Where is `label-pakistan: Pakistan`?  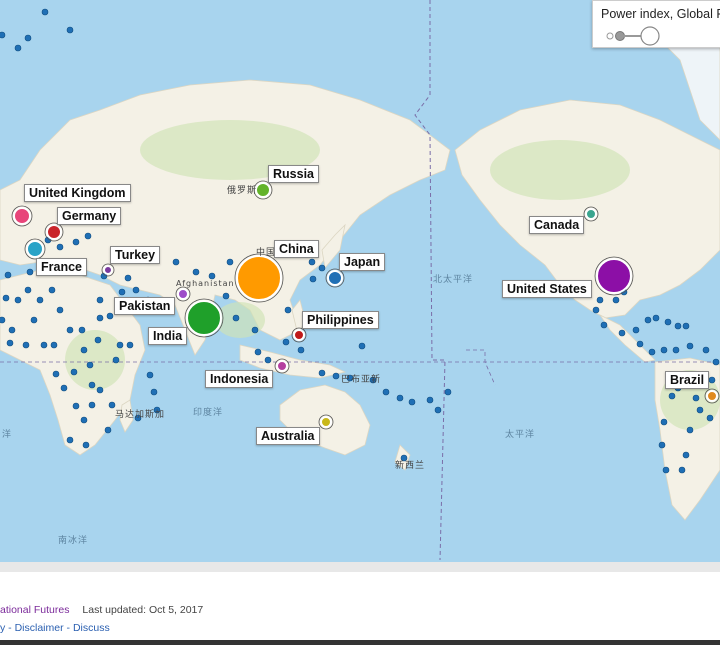
label-pakistan: Pakistan is located at coordinates (145, 306).